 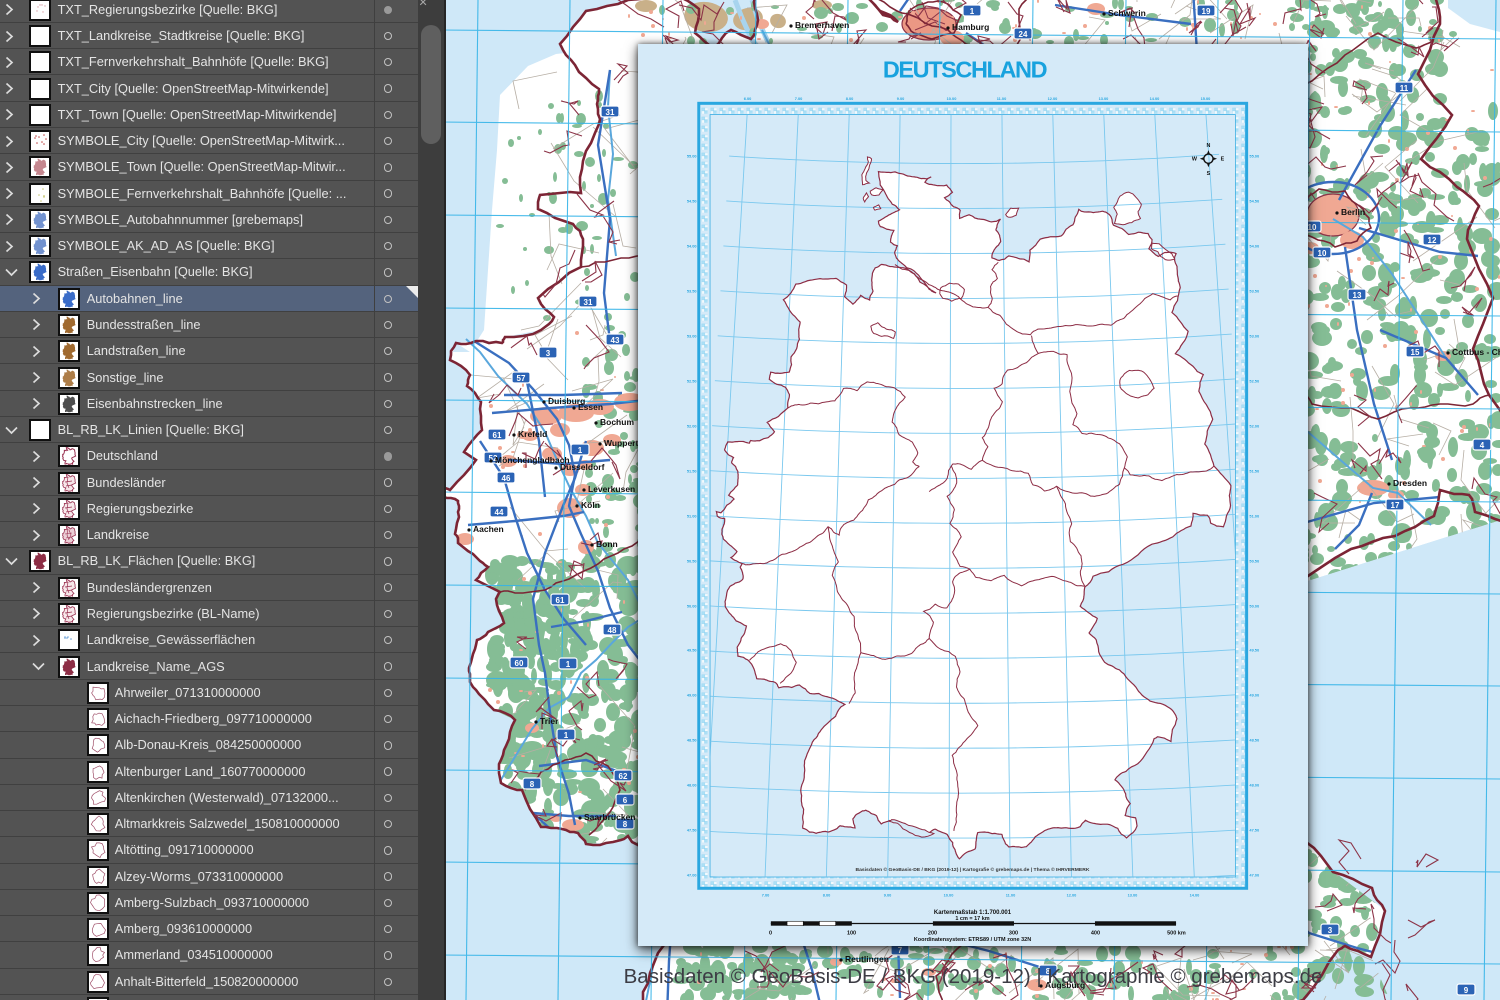 What do you see at coordinates (607, 544) in the screenshot?
I see `svg-text: Bonn` at bounding box center [607, 544].